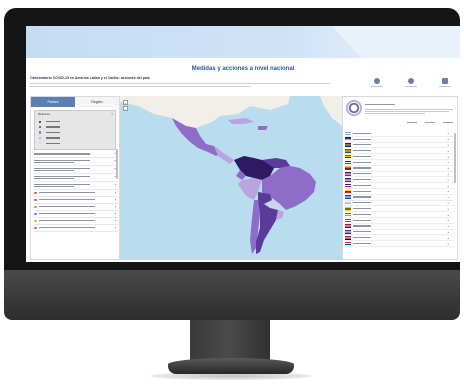  Describe the element at coordinates (231, 366) in the screenshot. I see `monitor-stand-base` at that location.